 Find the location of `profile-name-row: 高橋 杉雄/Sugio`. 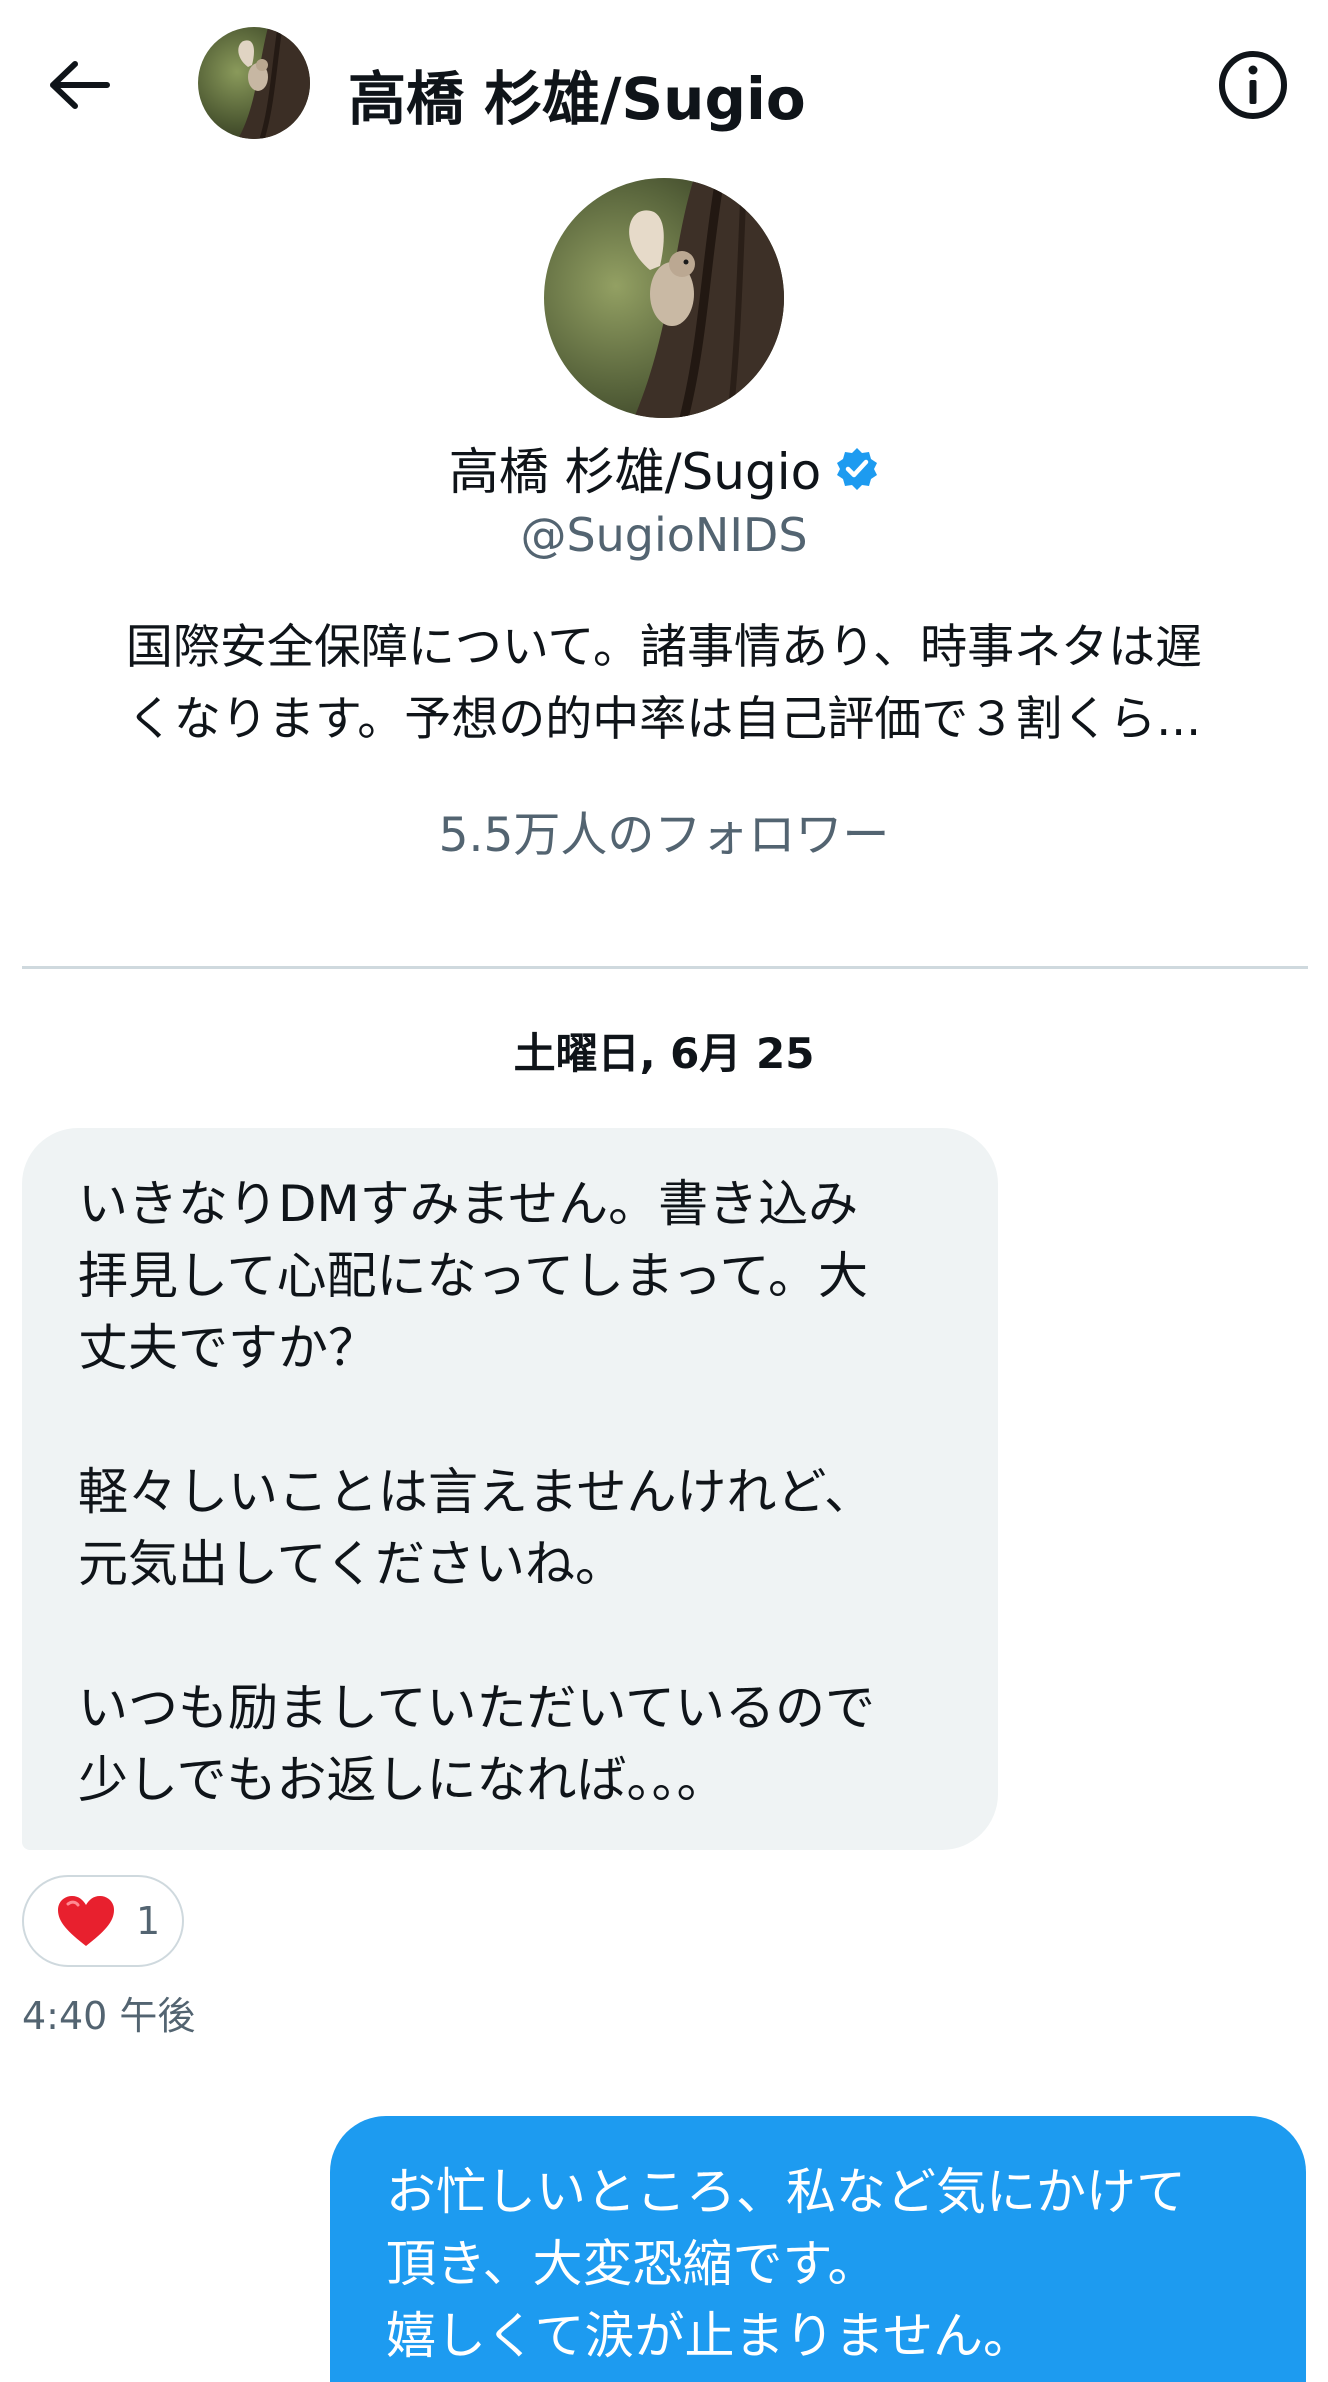

profile-name-row: 高橋 杉雄/Sugio is located at coordinates (664, 468).